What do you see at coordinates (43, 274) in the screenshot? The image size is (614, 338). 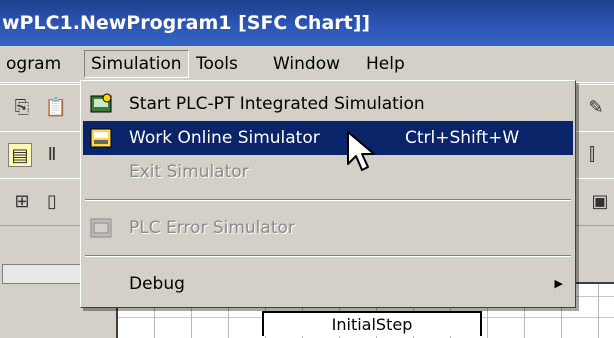 I see `dock-bar` at bounding box center [43, 274].